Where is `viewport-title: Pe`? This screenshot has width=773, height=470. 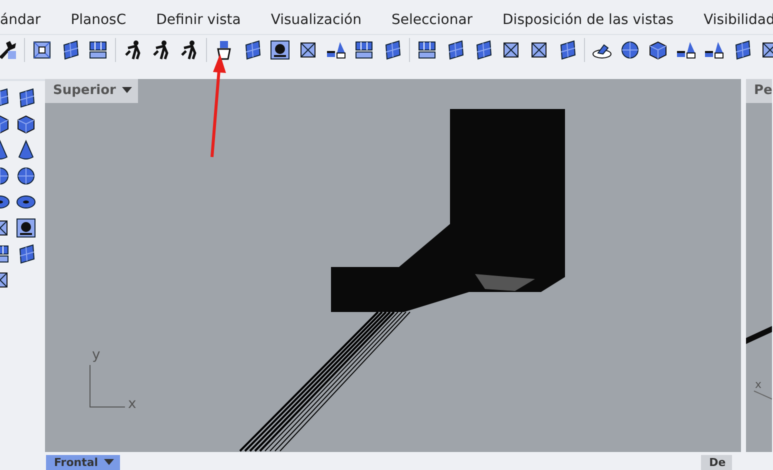
viewport-title: Pe is located at coordinates (763, 91).